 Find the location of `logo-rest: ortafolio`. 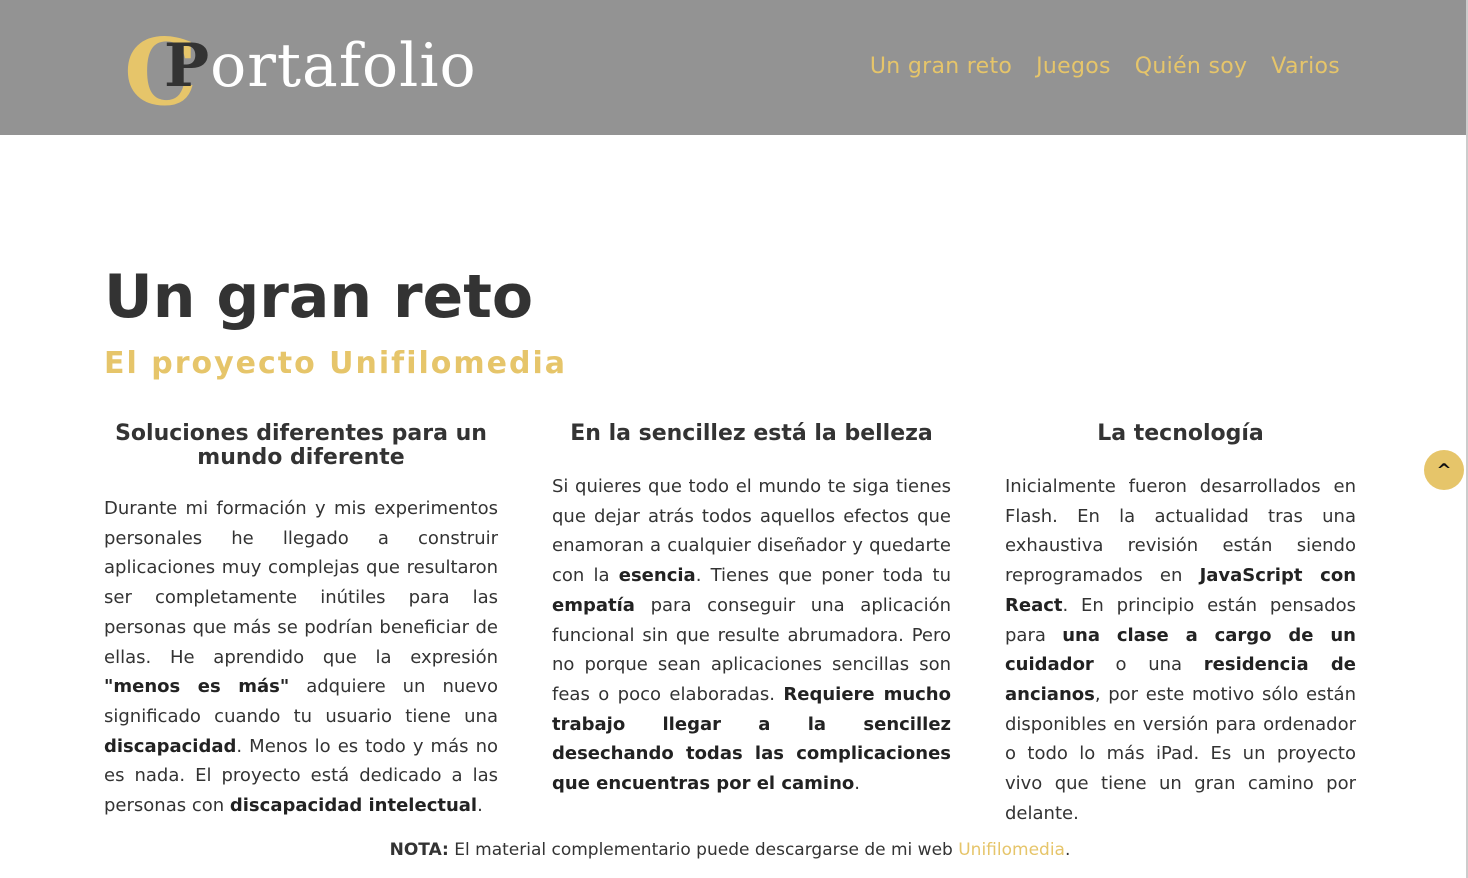

logo-rest: ortafolio is located at coordinates (343, 66).